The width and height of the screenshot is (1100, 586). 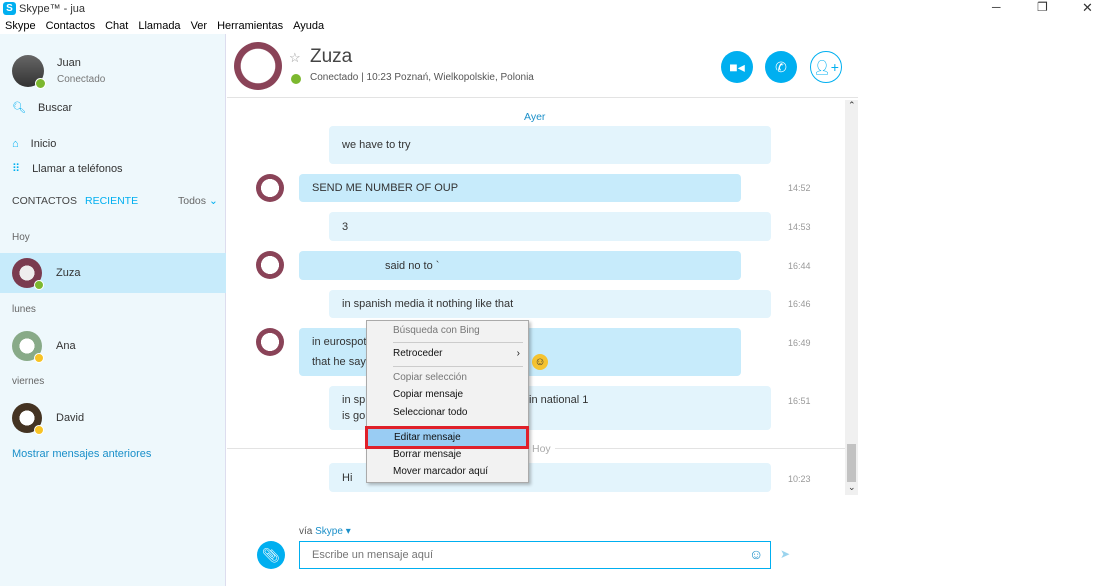 What do you see at coordinates (447, 330) in the screenshot?
I see `menu-item-bing-search: Búsqueda con Bing` at bounding box center [447, 330].